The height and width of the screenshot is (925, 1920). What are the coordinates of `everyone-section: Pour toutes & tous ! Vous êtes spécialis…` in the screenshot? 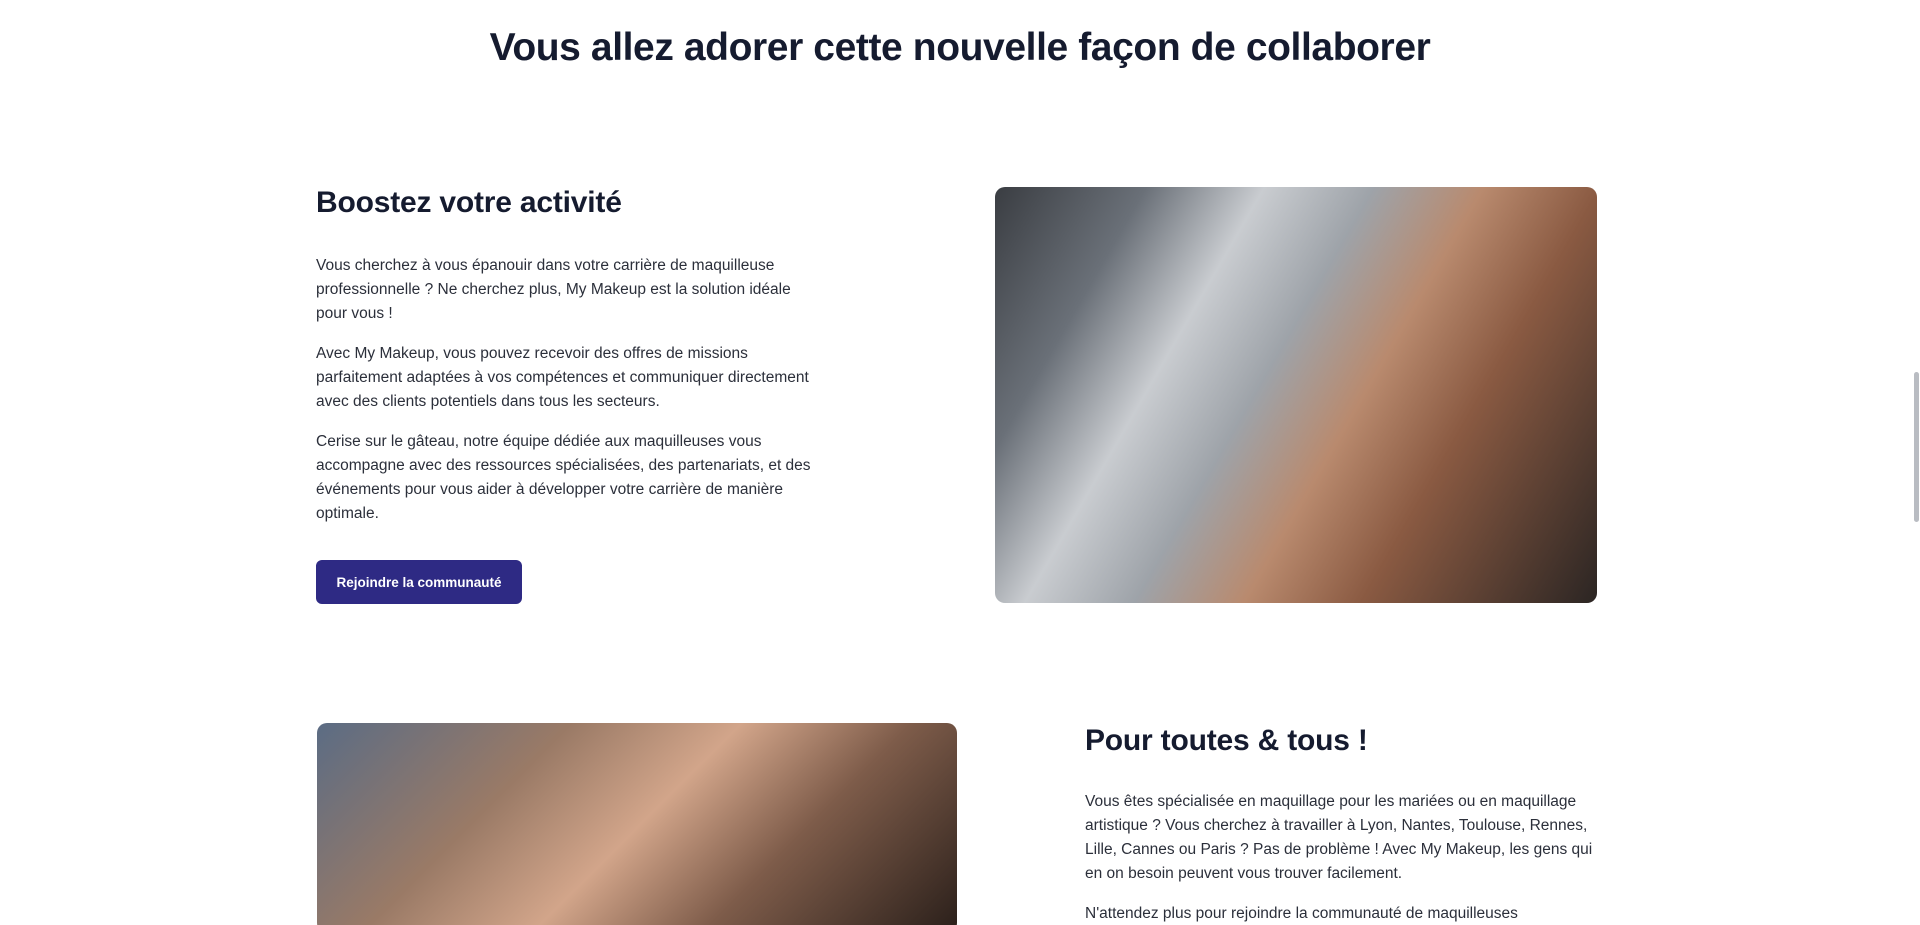 It's located at (1340, 824).